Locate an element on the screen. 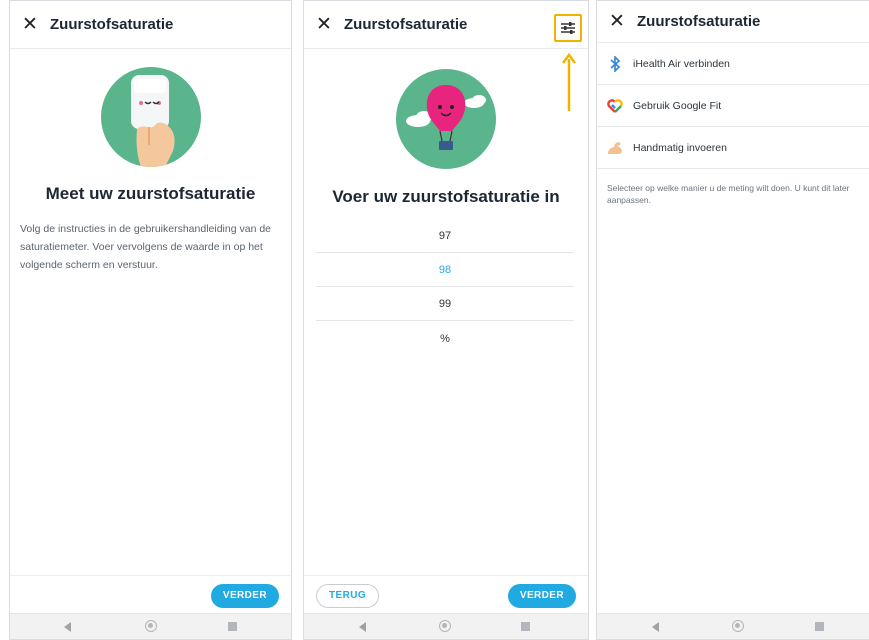  option-label: Gebruik Google Fit is located at coordinates (677, 105).